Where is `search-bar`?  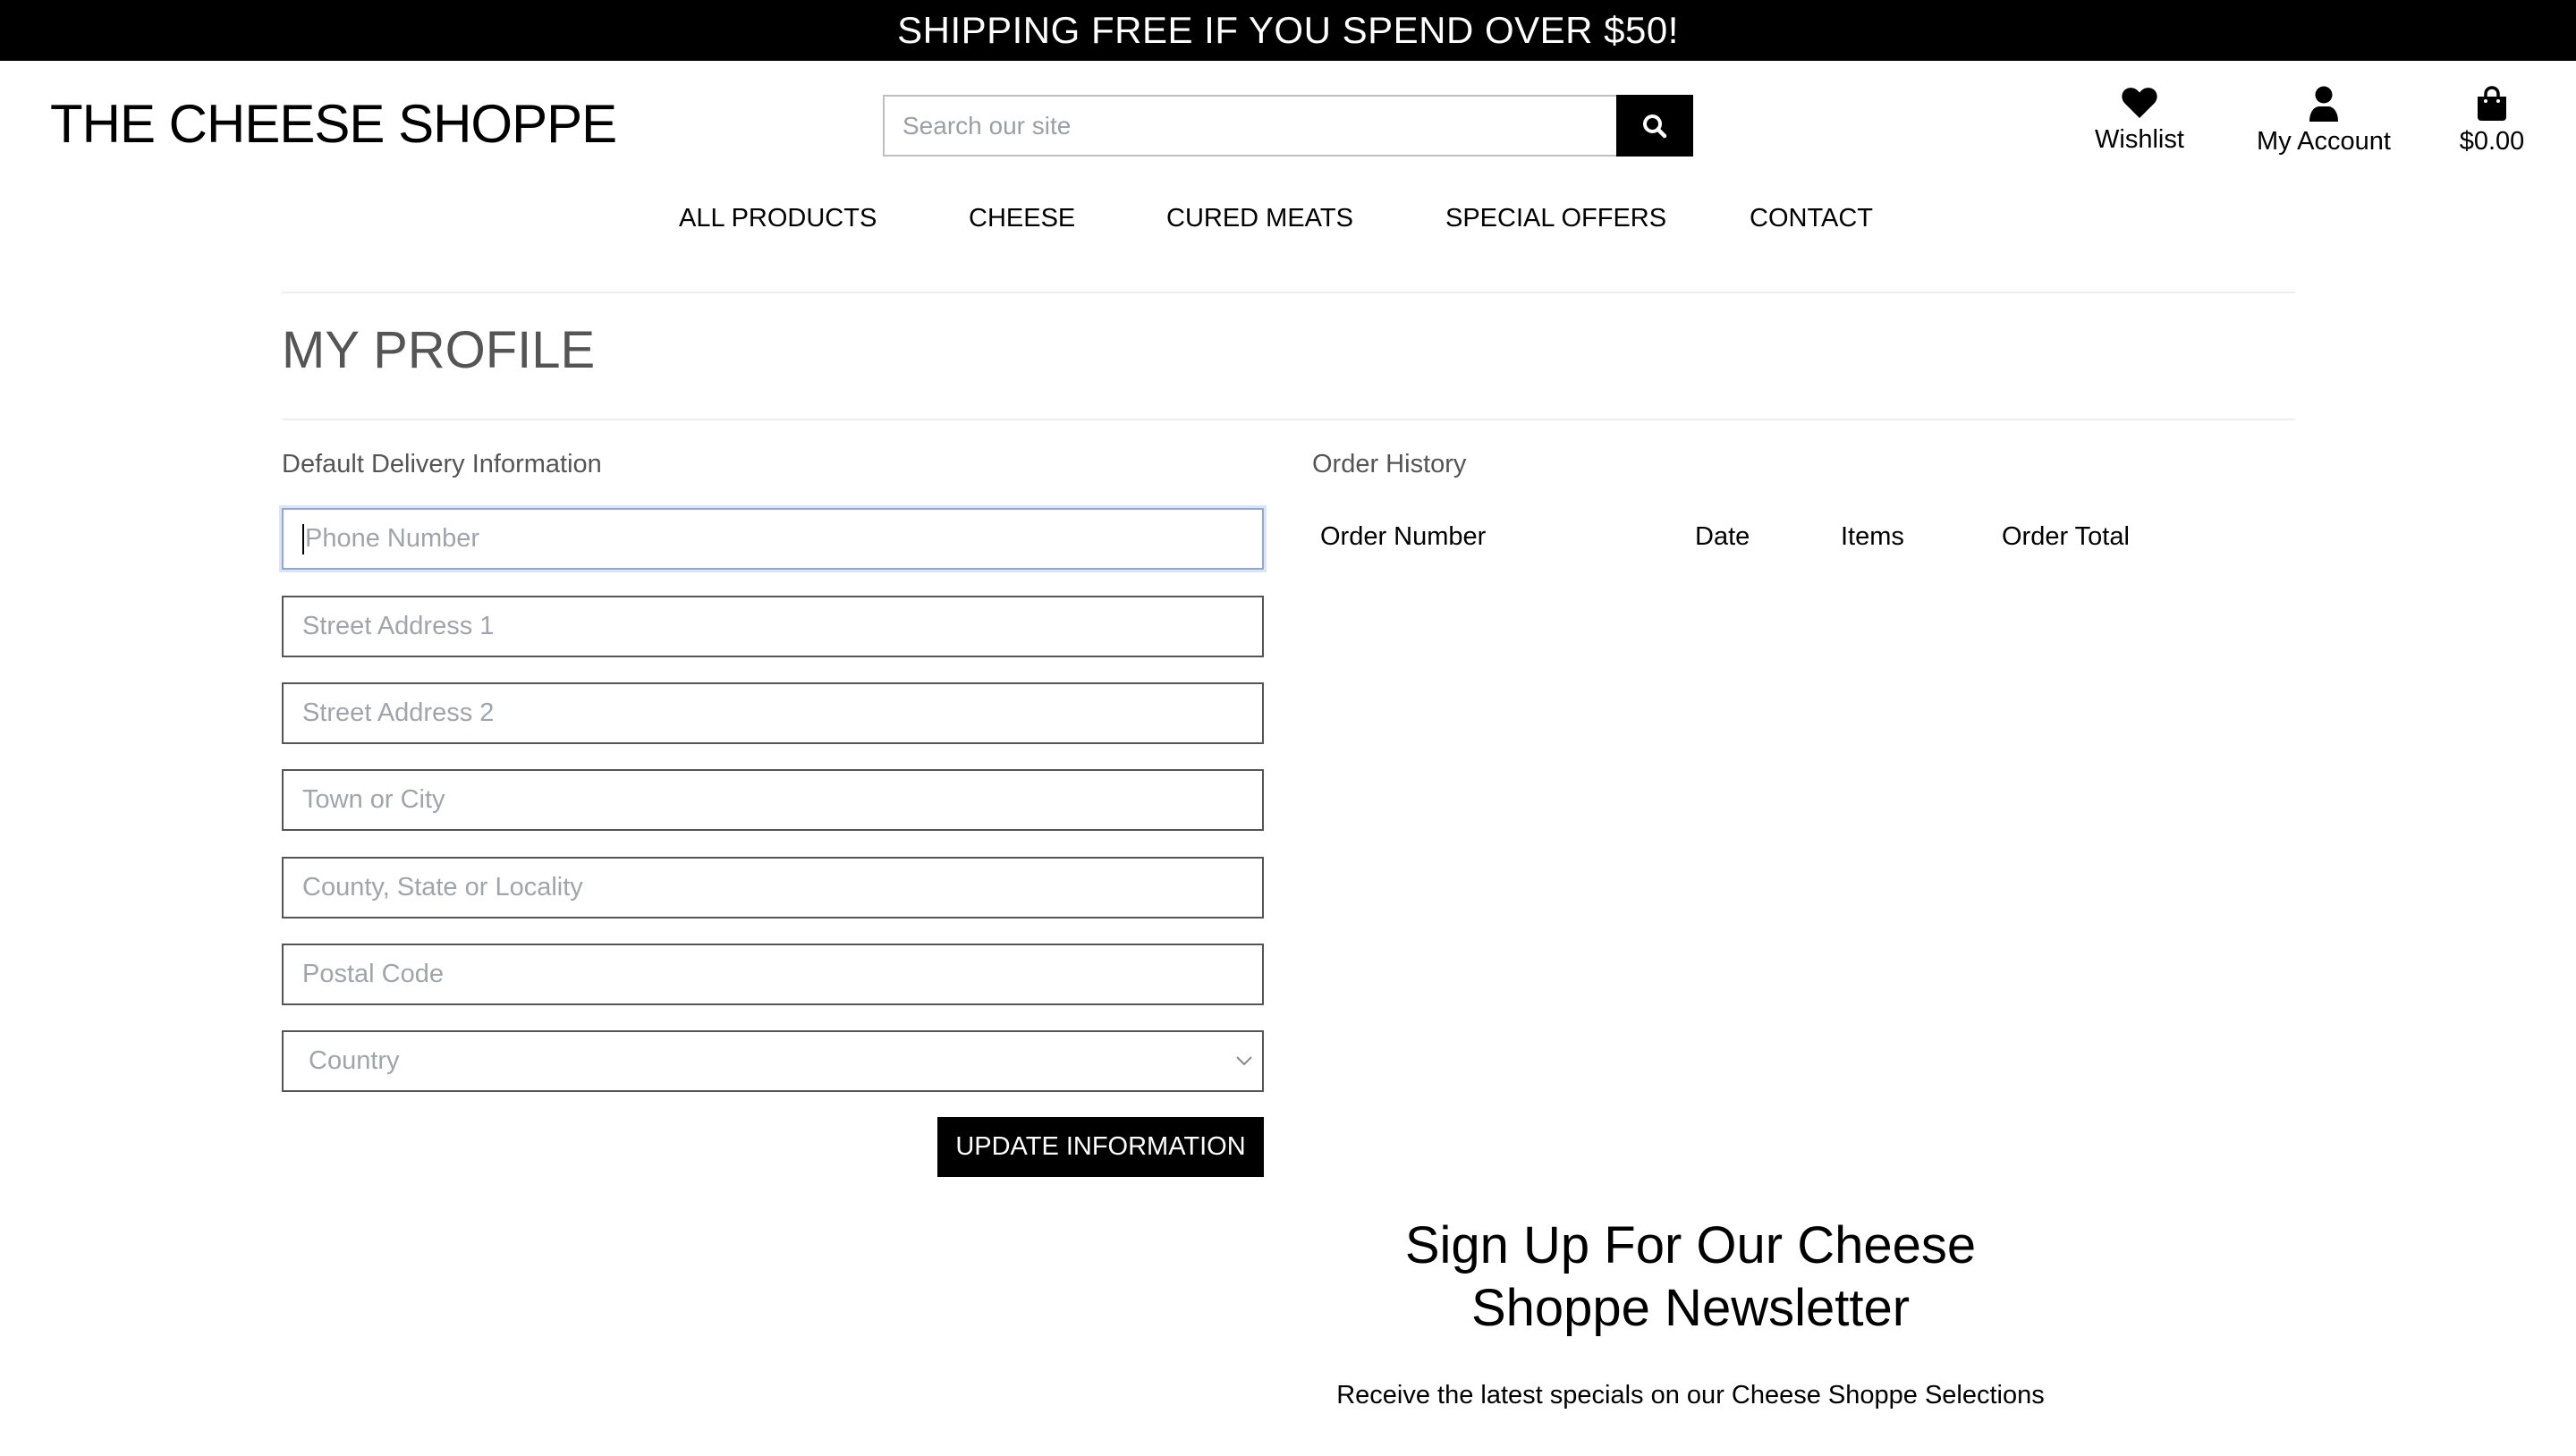
search-bar is located at coordinates (1288, 126).